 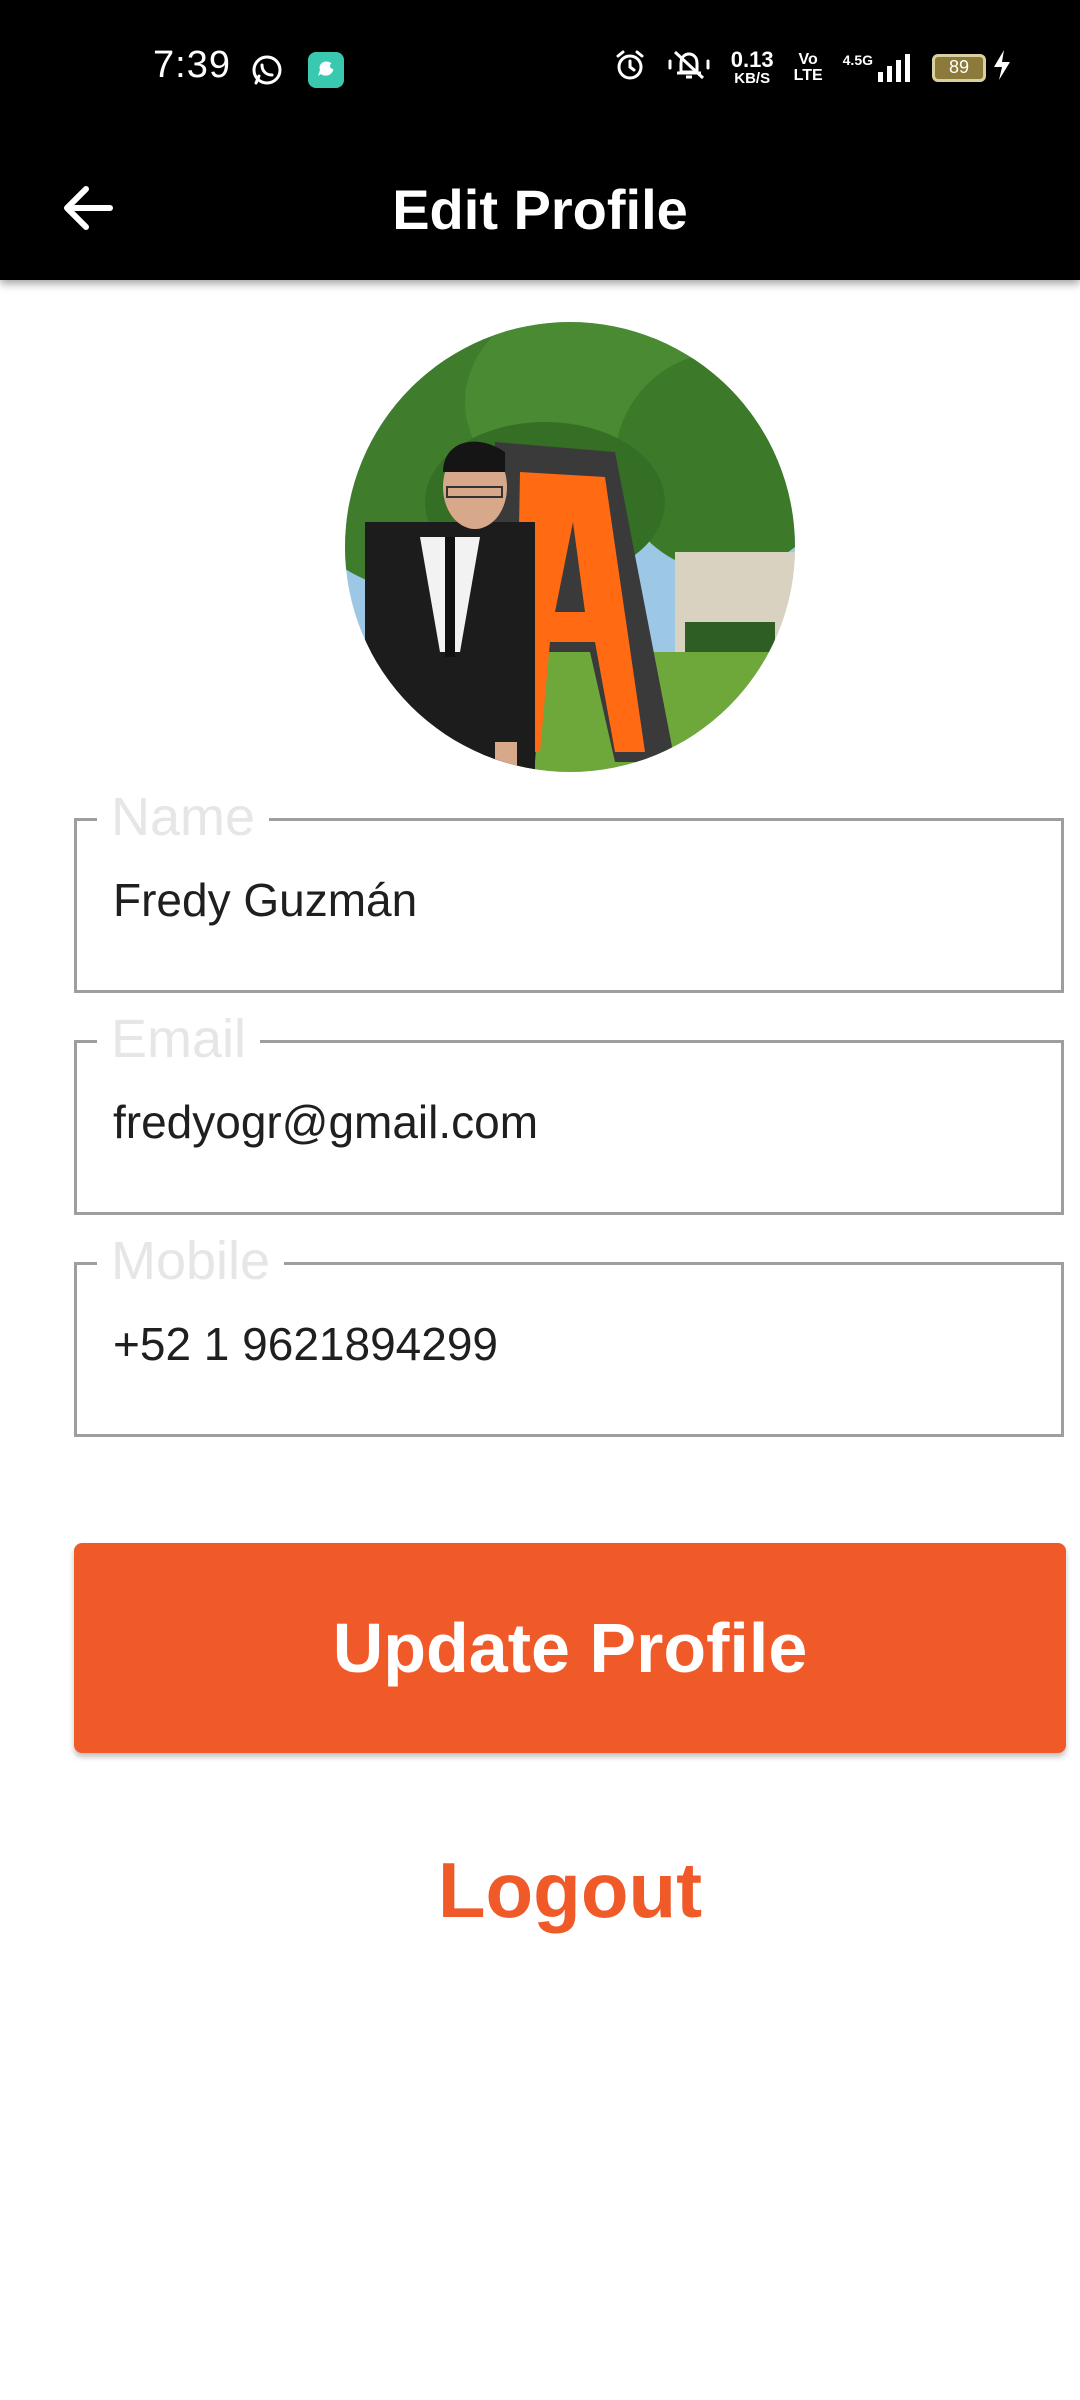 What do you see at coordinates (540, 70) in the screenshot?
I see `status-bar: 7:39 0.13 KB/S Vo LTE 4.5G 89` at bounding box center [540, 70].